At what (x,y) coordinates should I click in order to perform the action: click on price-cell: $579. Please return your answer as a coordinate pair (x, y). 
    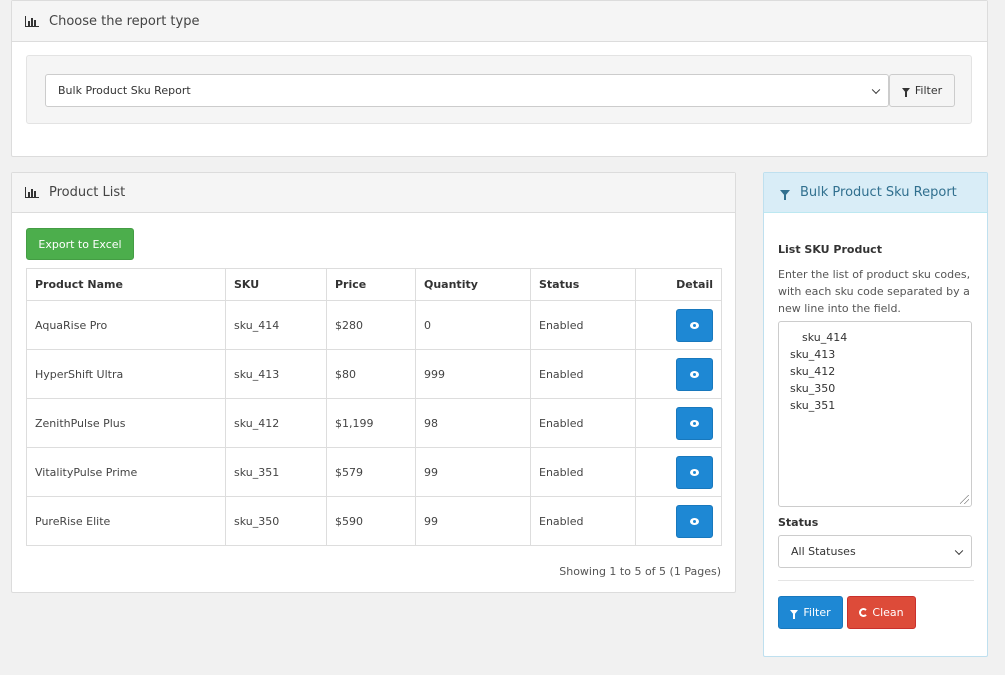
    Looking at the image, I should click on (371, 472).